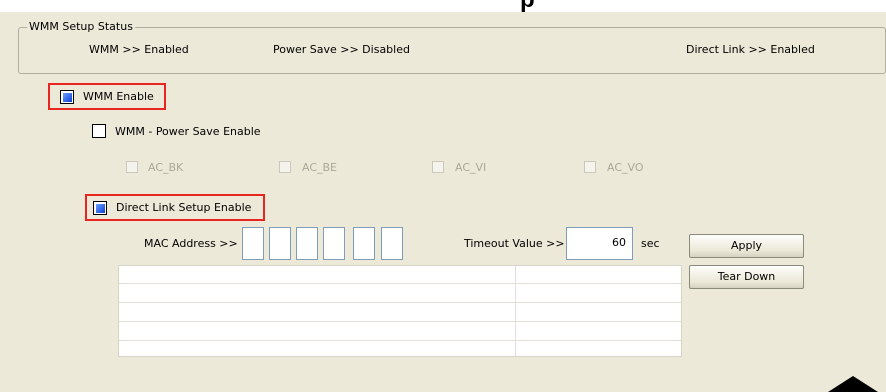 This screenshot has height=392, width=886. Describe the element at coordinates (746, 277) in the screenshot. I see `tear-down-button: Tear Down` at that location.